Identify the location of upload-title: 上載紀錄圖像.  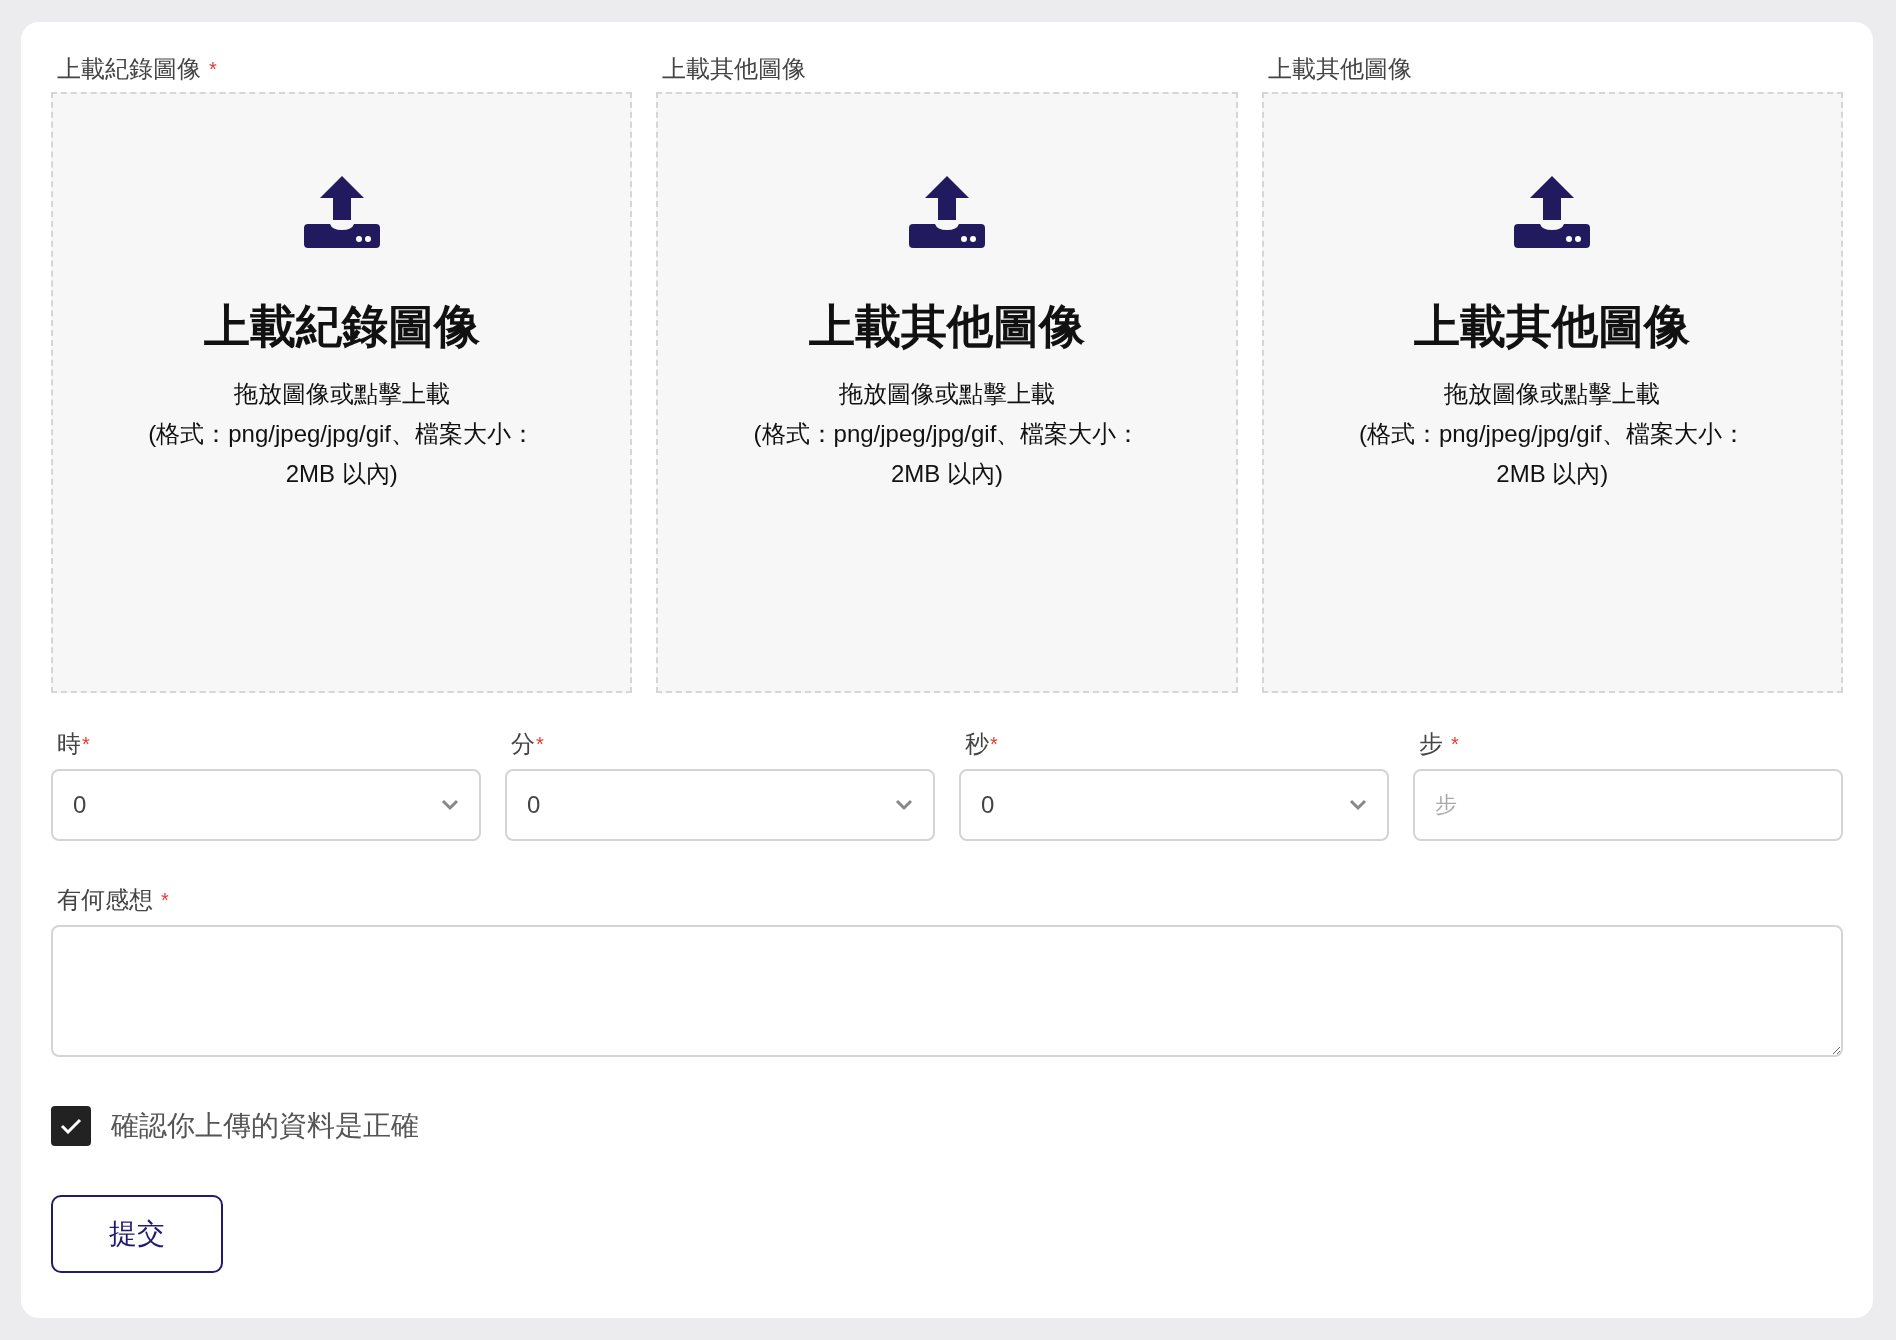
(341, 326).